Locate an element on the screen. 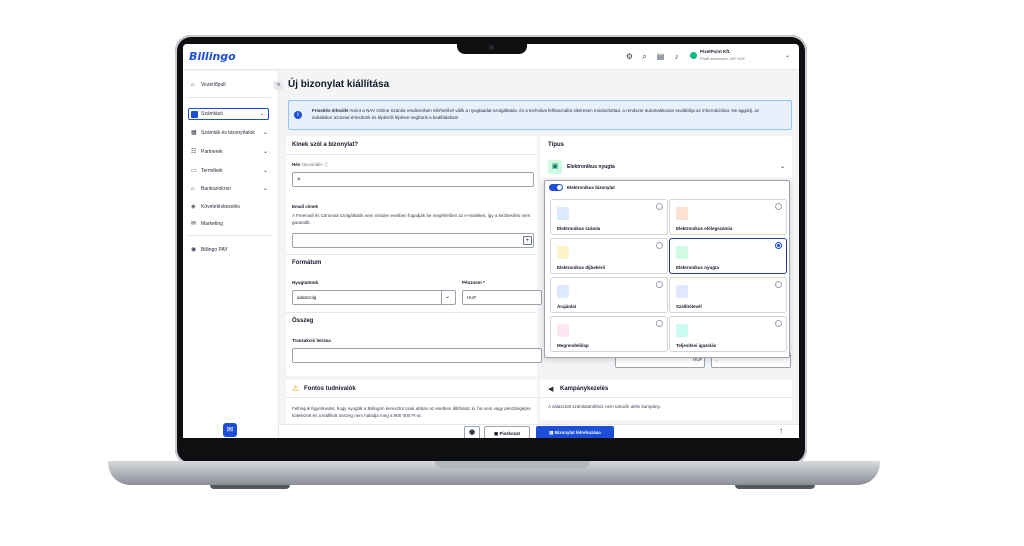 The image size is (1024, 546). bell-icon: ♪ is located at coordinates (676, 56).